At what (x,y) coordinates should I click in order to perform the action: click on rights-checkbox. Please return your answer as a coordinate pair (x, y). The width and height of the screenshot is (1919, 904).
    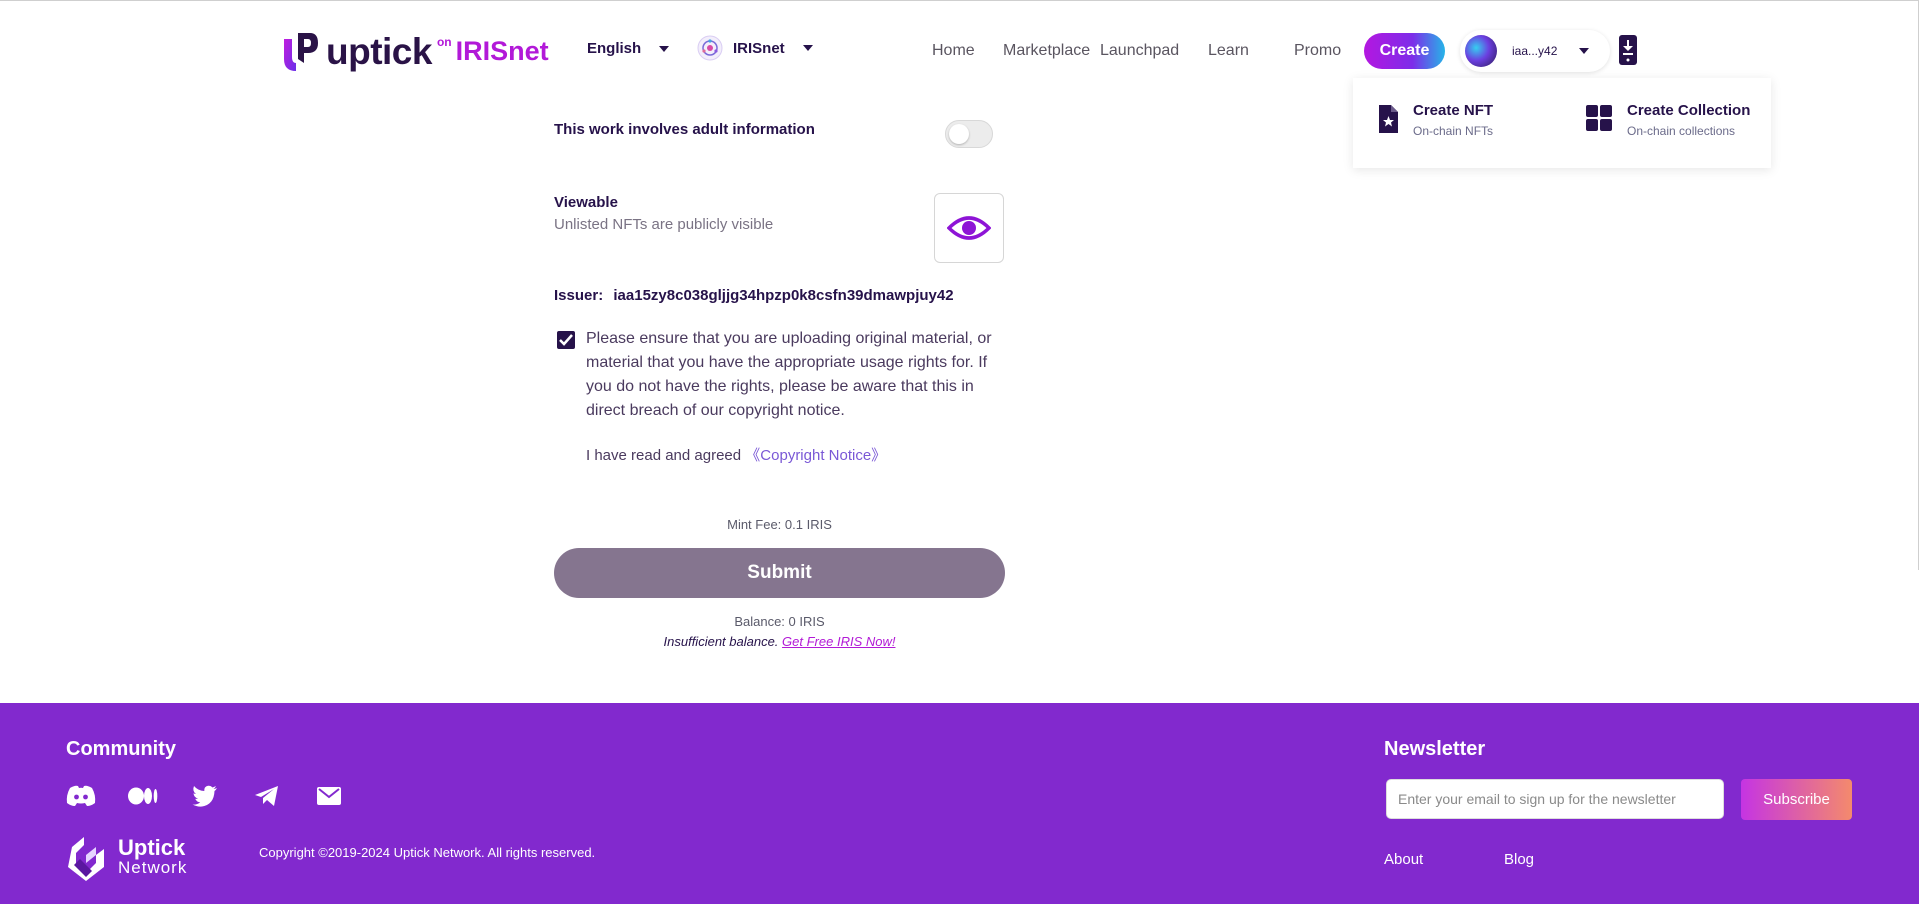
    Looking at the image, I should click on (566, 340).